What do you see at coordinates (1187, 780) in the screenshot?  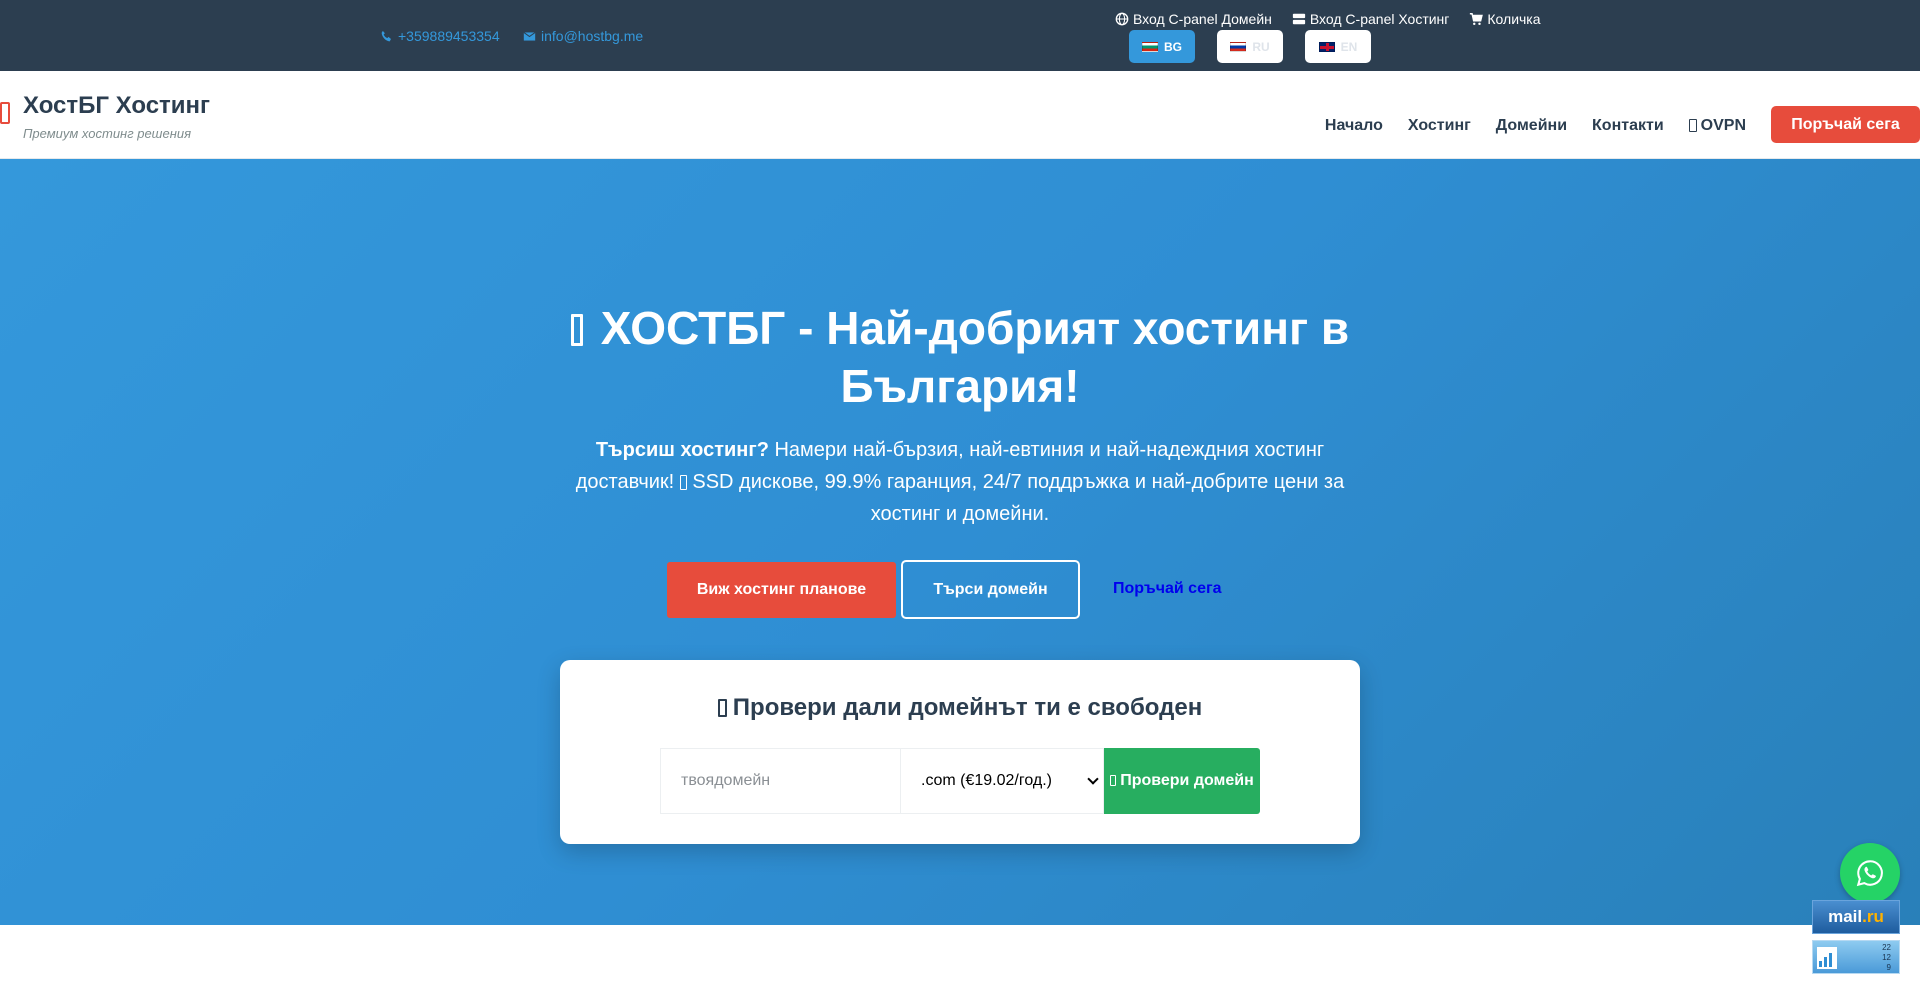 I see `check-domain-label: Провери домейн` at bounding box center [1187, 780].